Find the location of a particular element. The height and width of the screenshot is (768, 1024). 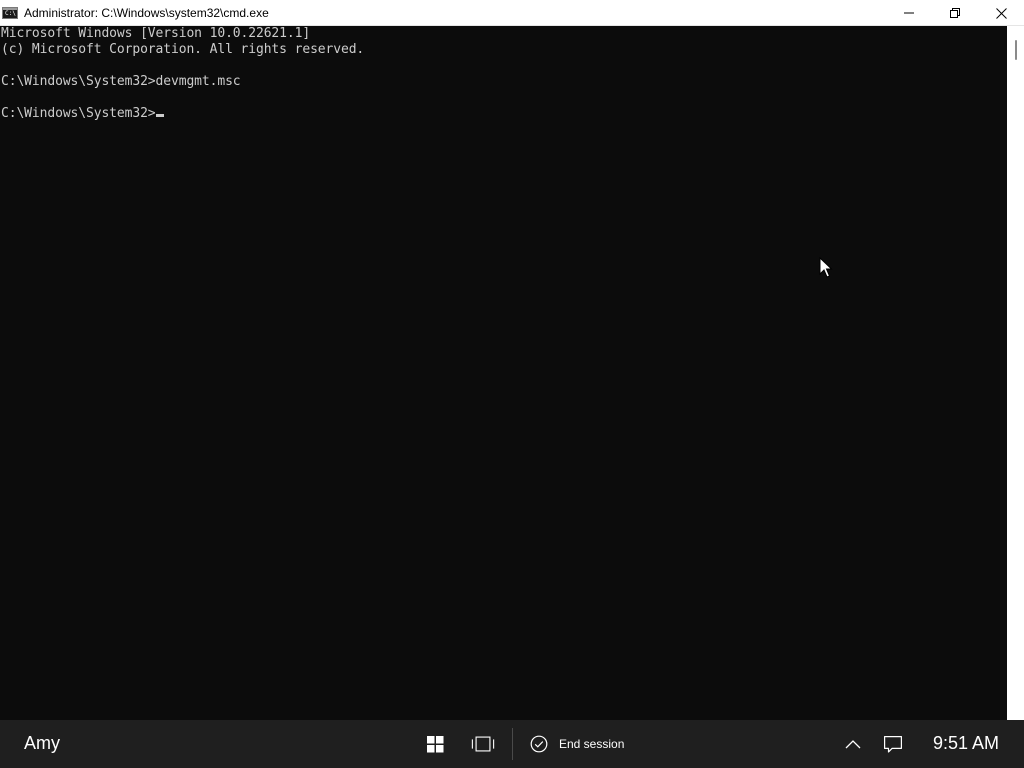

start-button is located at coordinates (435, 744).